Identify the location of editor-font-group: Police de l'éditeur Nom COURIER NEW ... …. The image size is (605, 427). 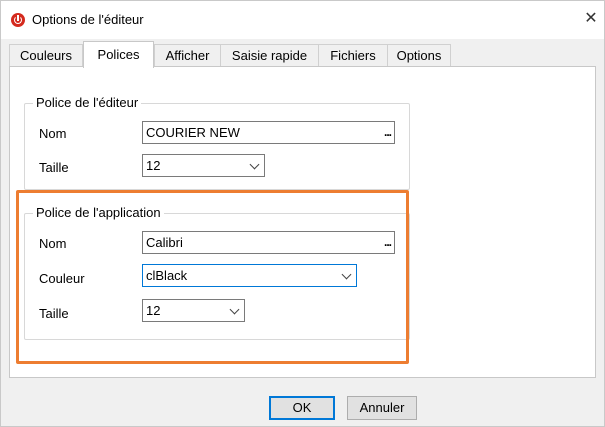
(217, 142).